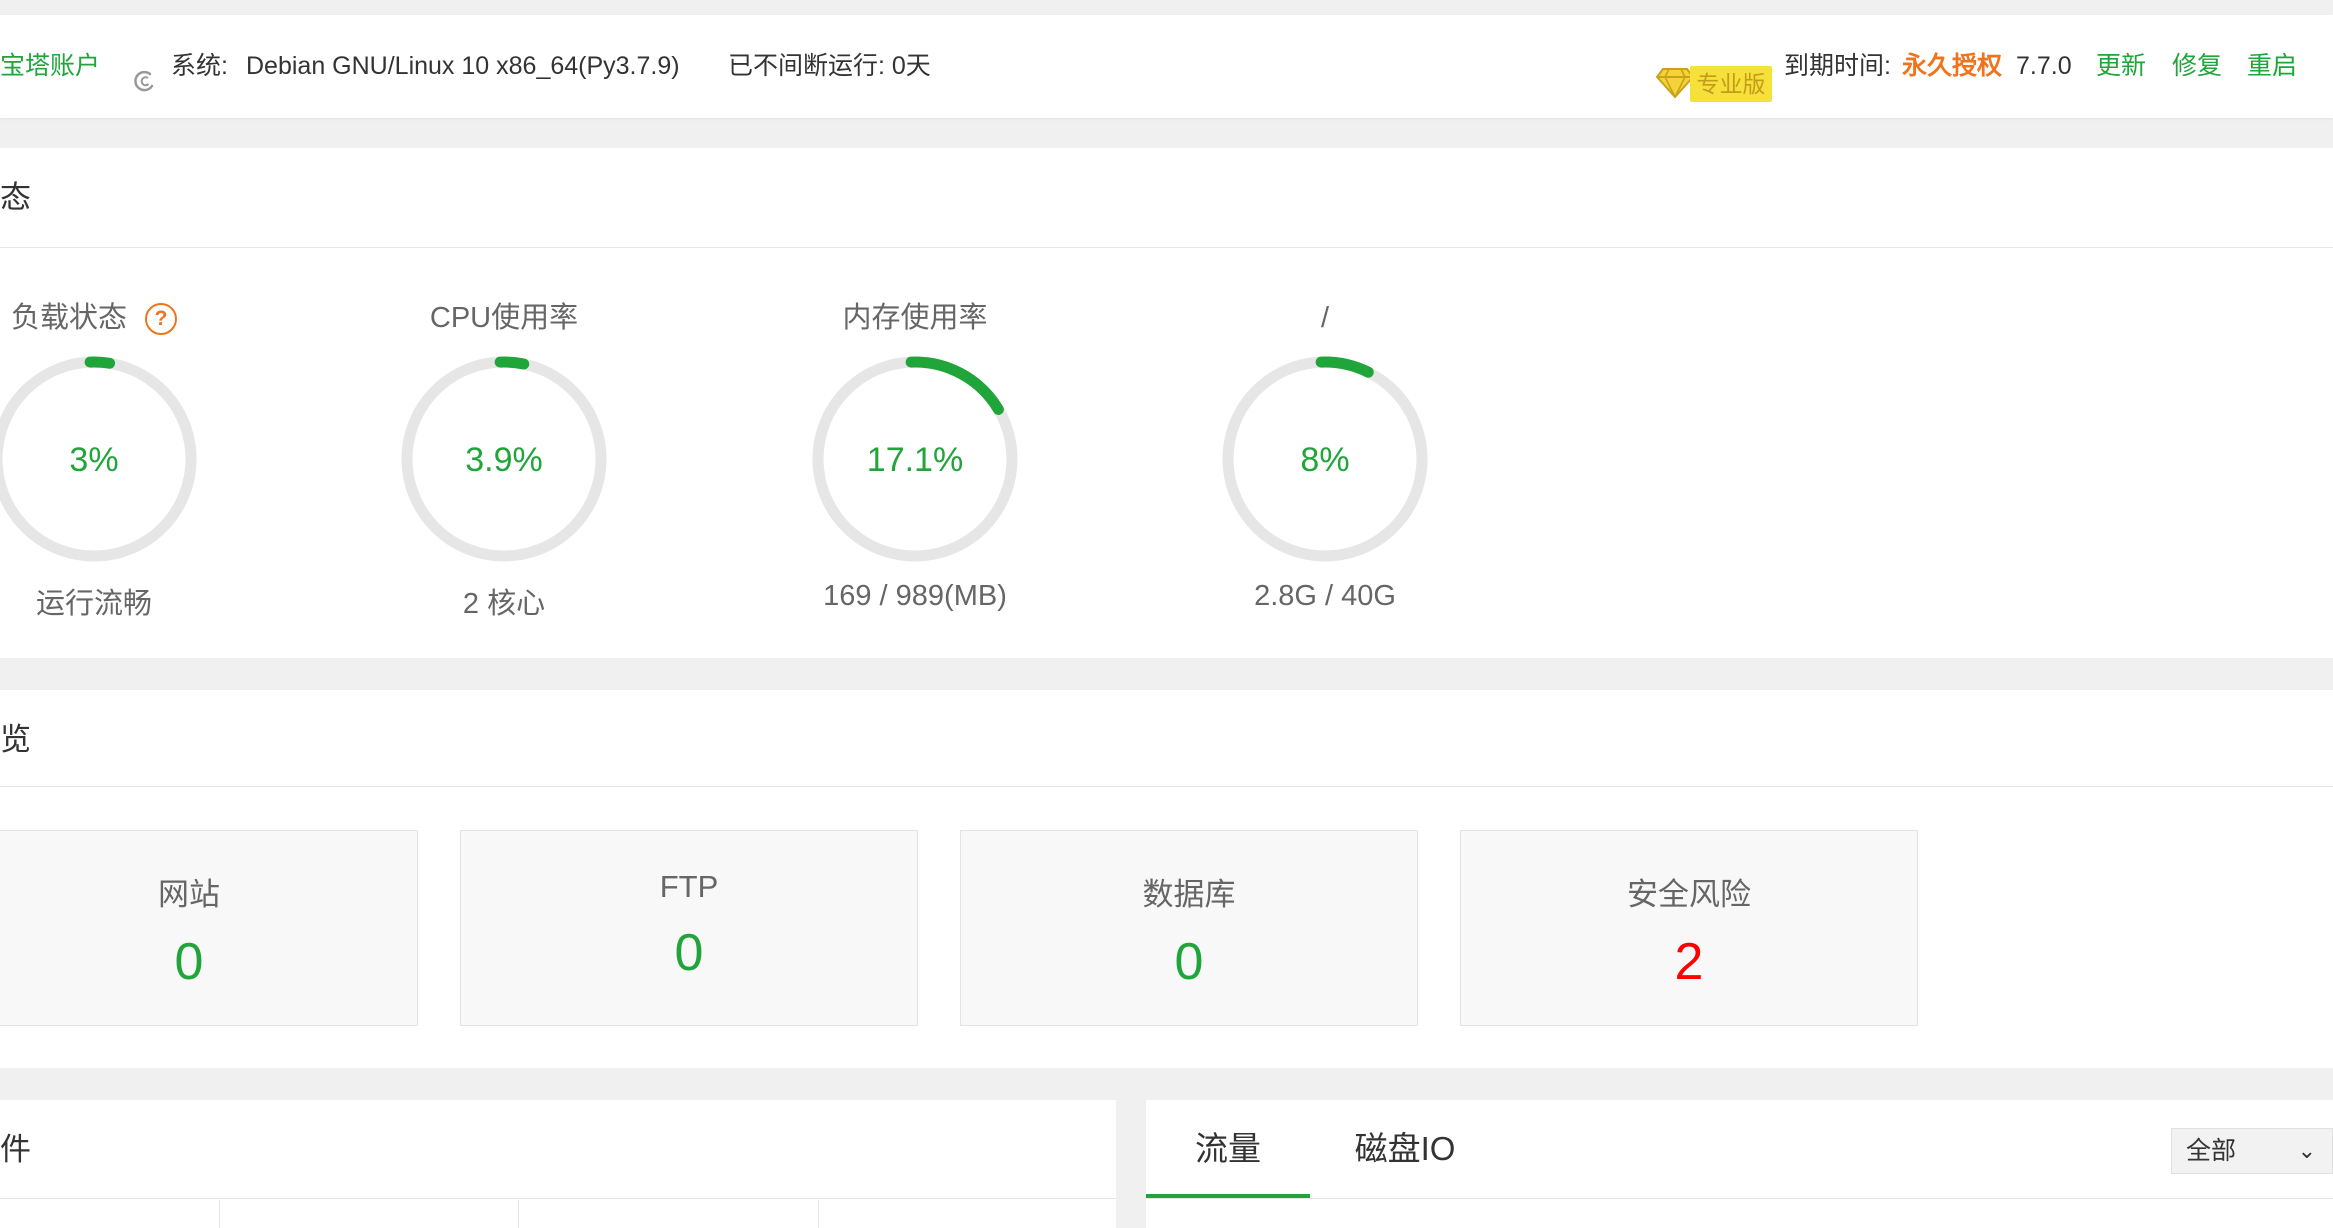 This screenshot has width=2333, height=1228. I want to click on diamond-icon, so click(1675, 83).